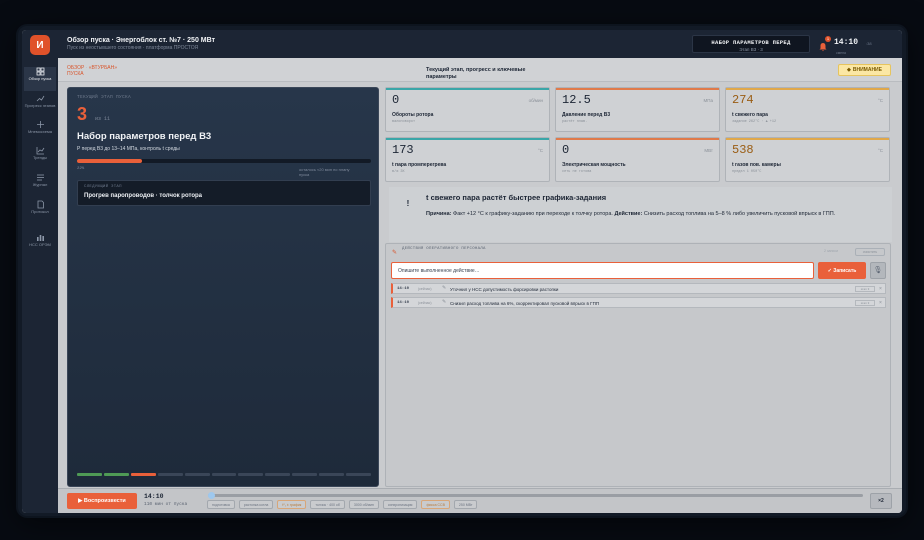 This screenshot has height=540, width=924. Describe the element at coordinates (743, 150) in the screenshot. I see `kpi-value: 538` at that location.